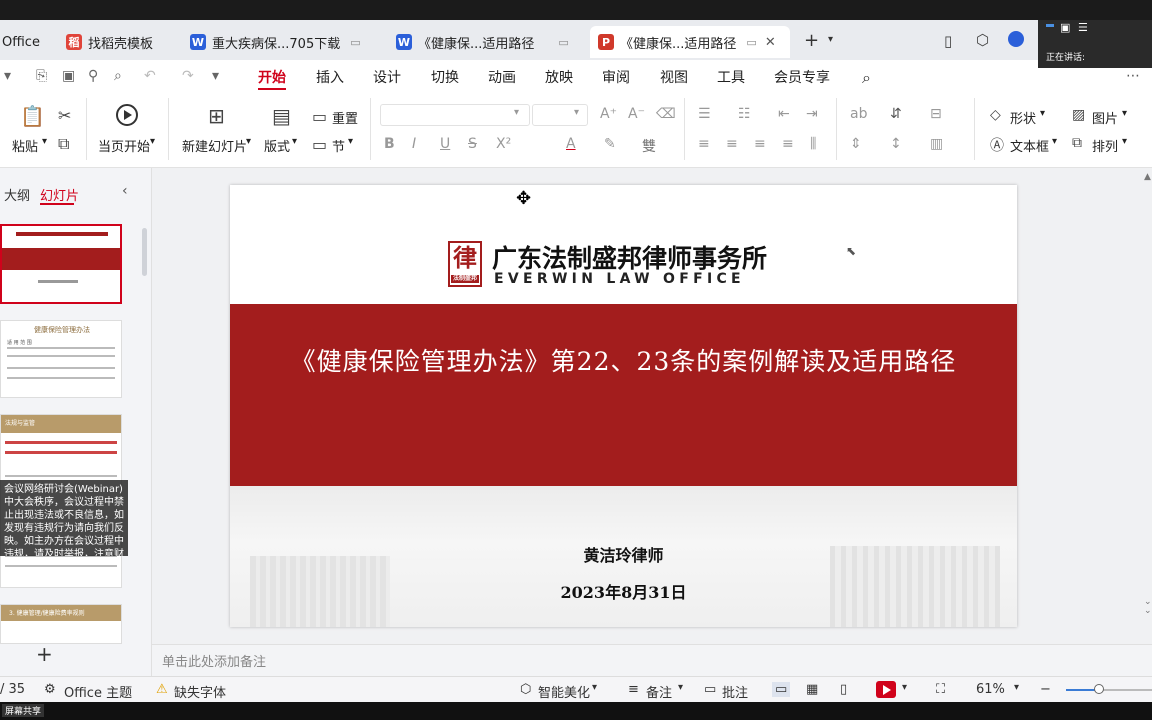 This screenshot has width=1152, height=720. I want to click on arrange-button: 排列, so click(1105, 145).